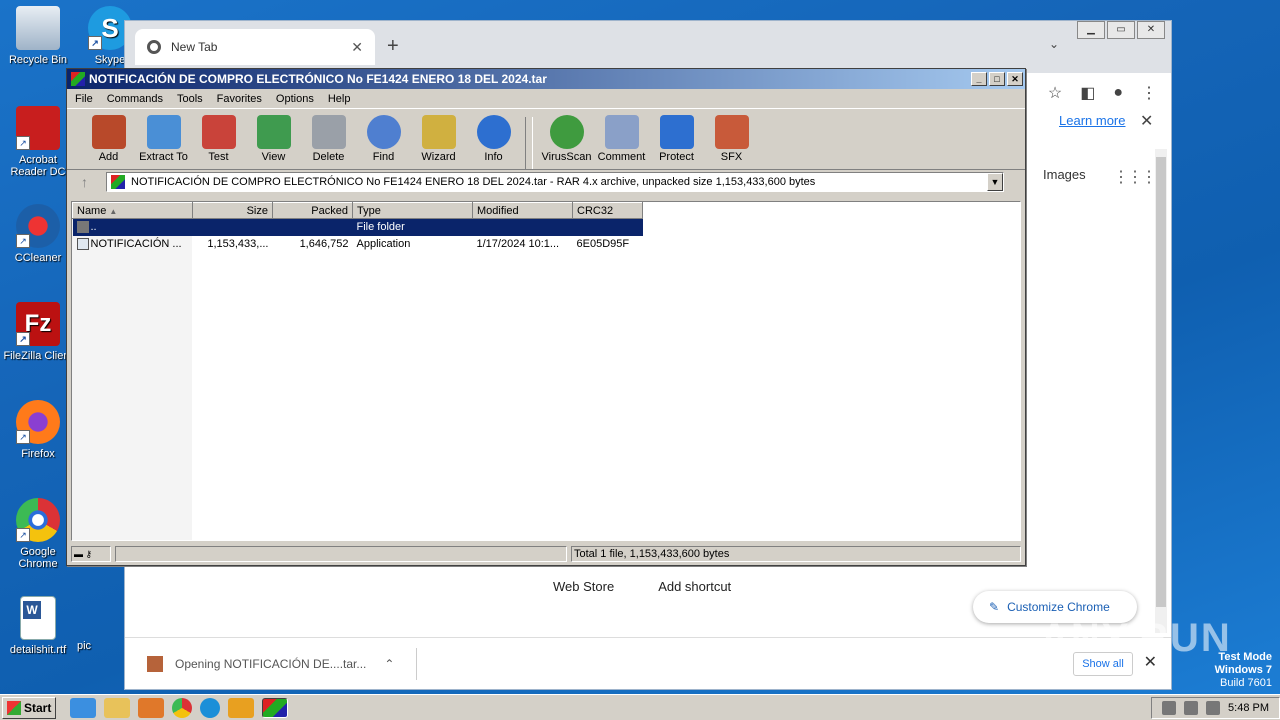  Describe the element at coordinates (357, 47) in the screenshot. I see `close-tab-icon: ✕` at that location.